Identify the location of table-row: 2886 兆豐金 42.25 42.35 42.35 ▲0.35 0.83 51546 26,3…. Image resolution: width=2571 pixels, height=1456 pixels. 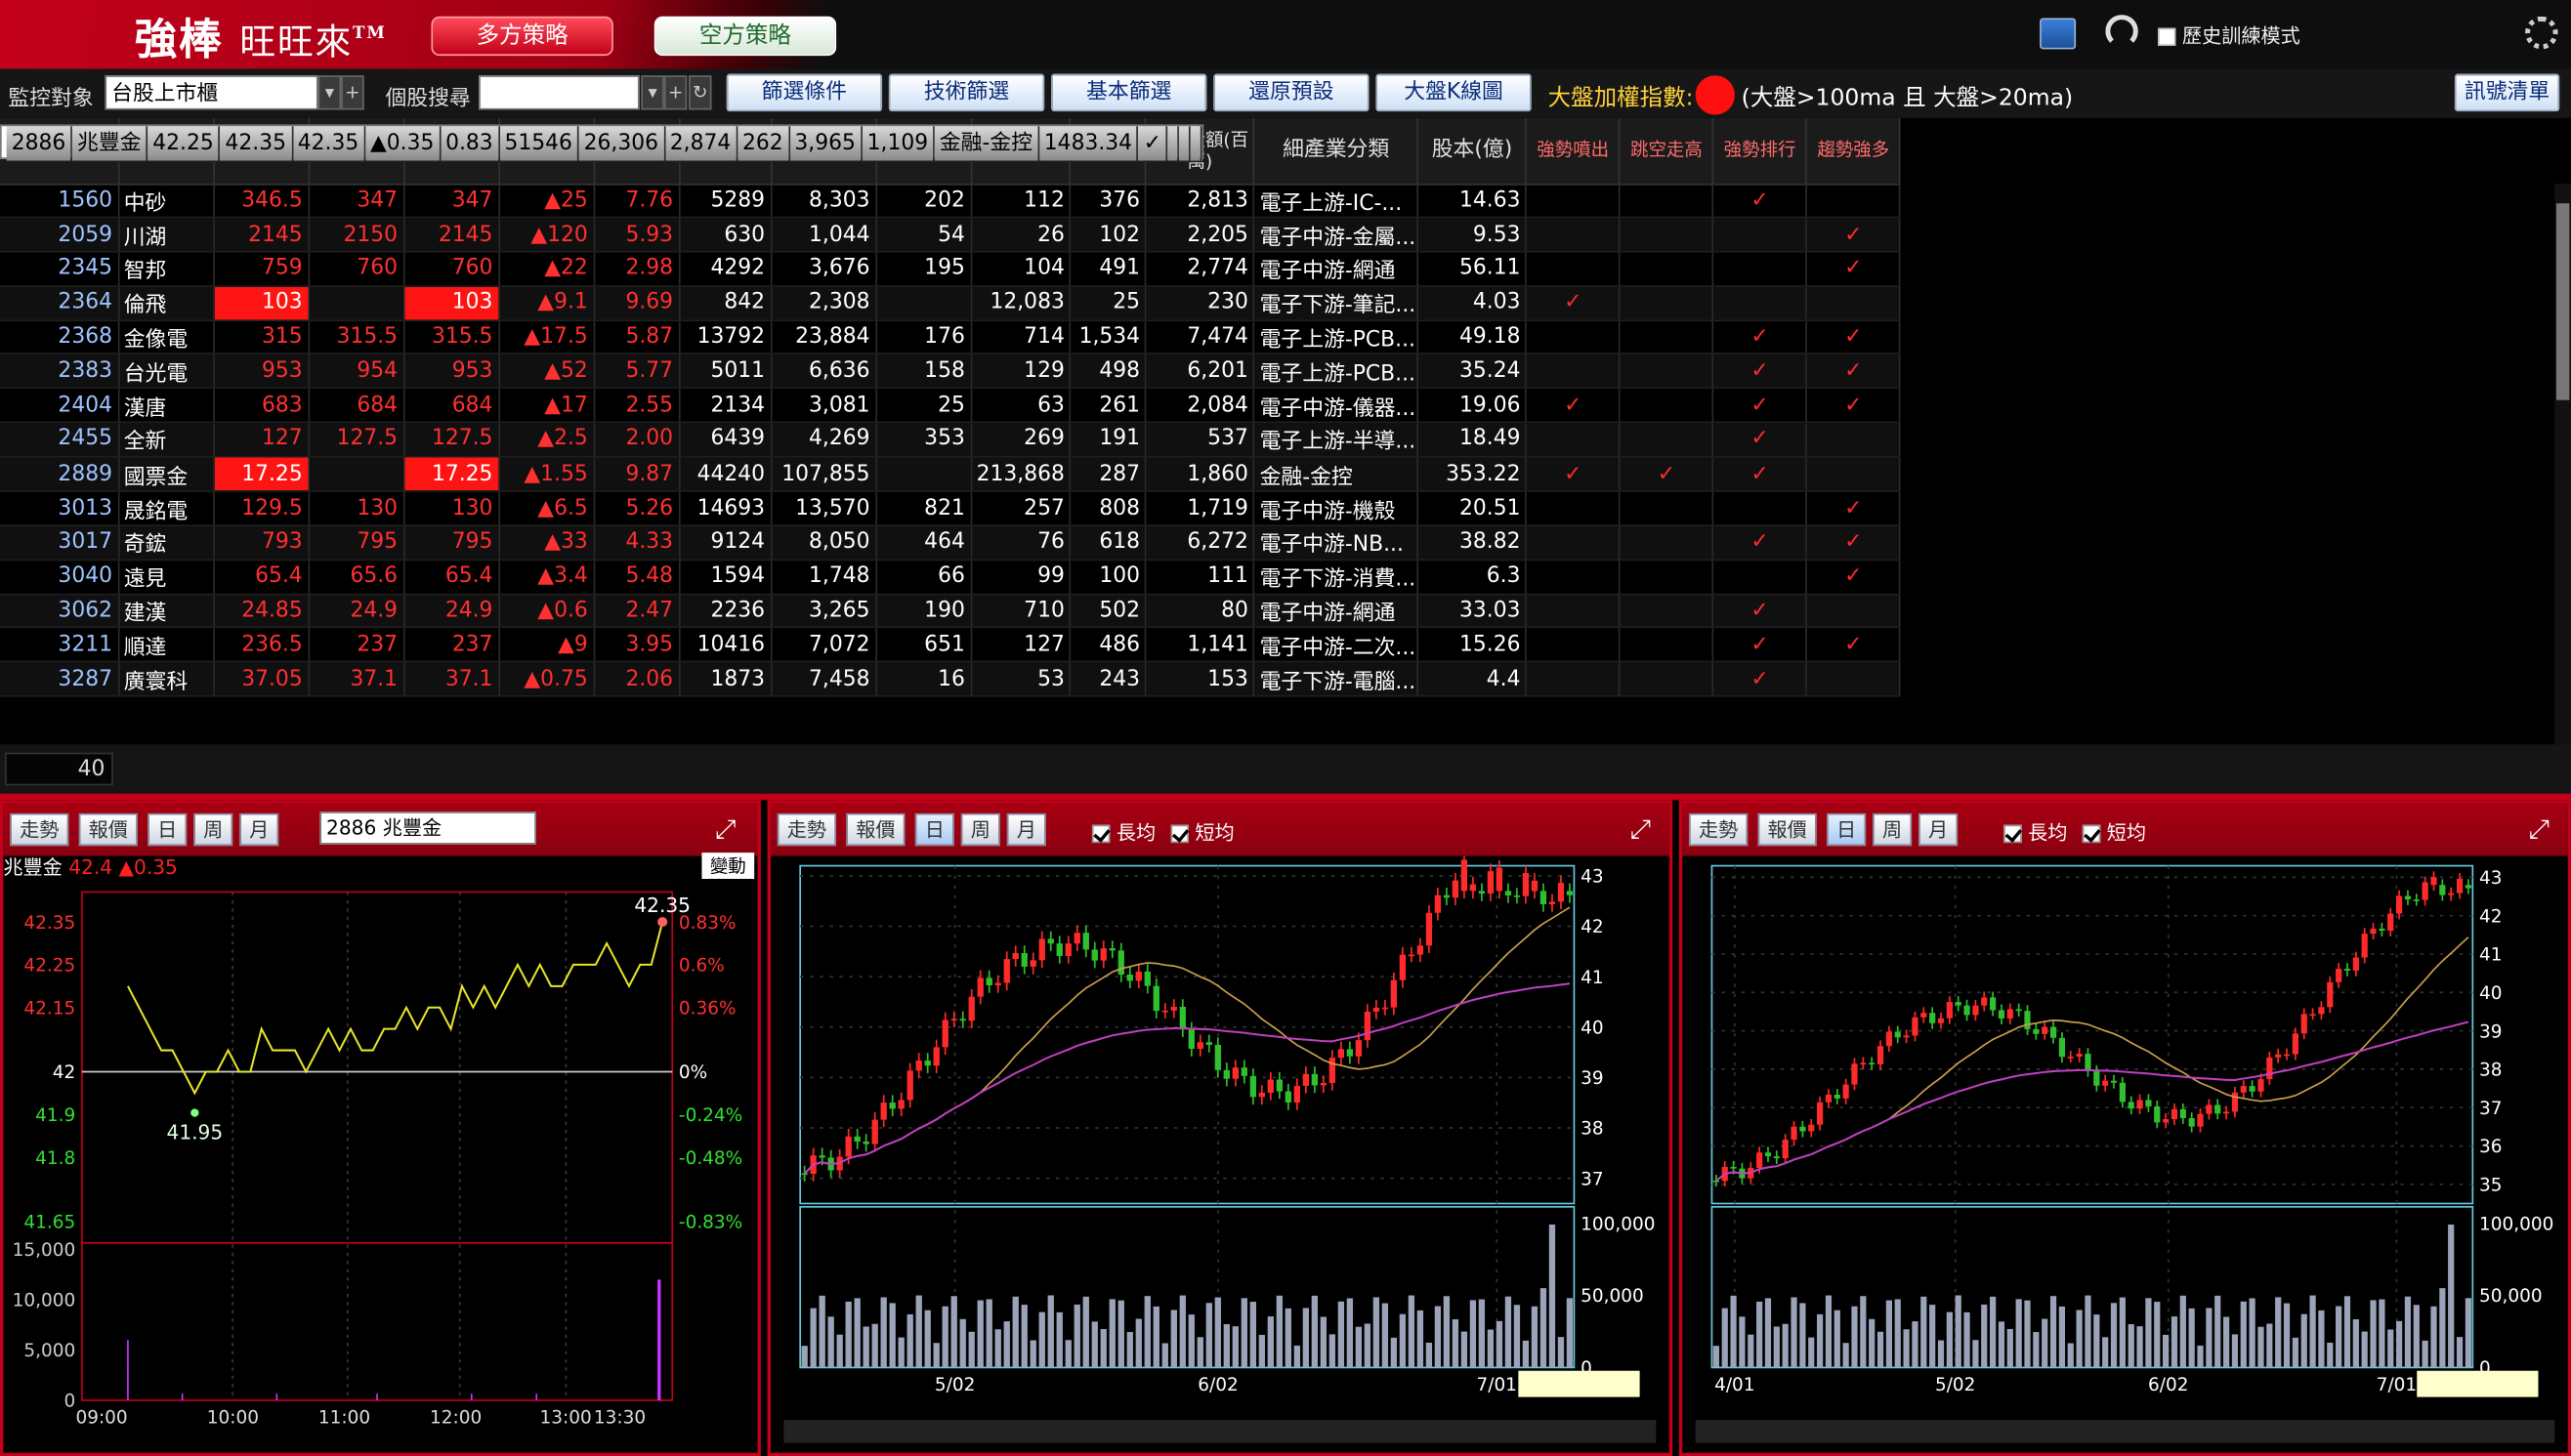
(602, 143).